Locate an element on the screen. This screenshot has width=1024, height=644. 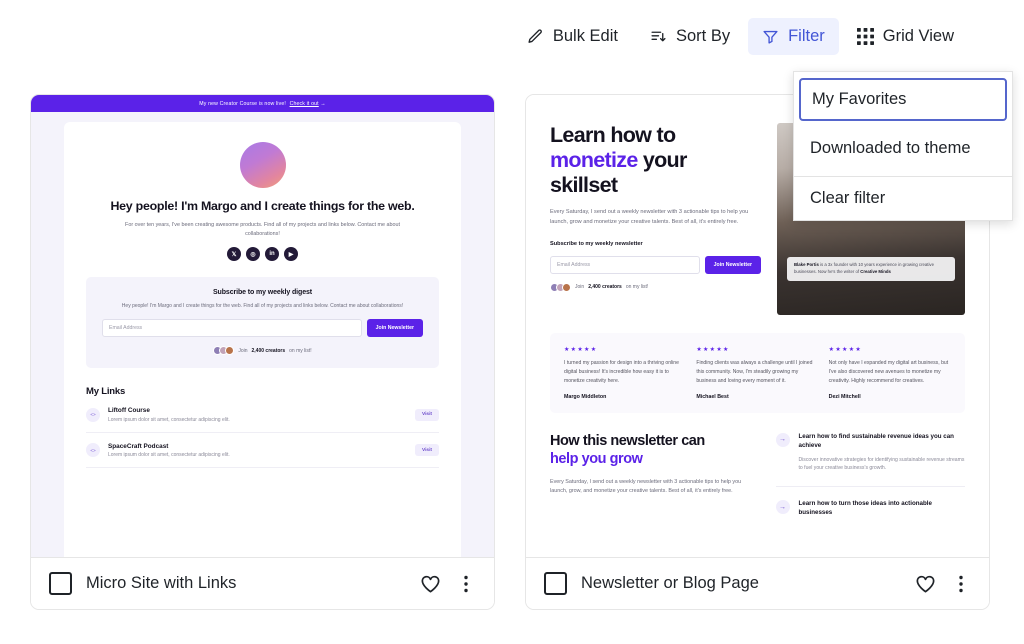
funnel-icon is located at coordinates (770, 36).